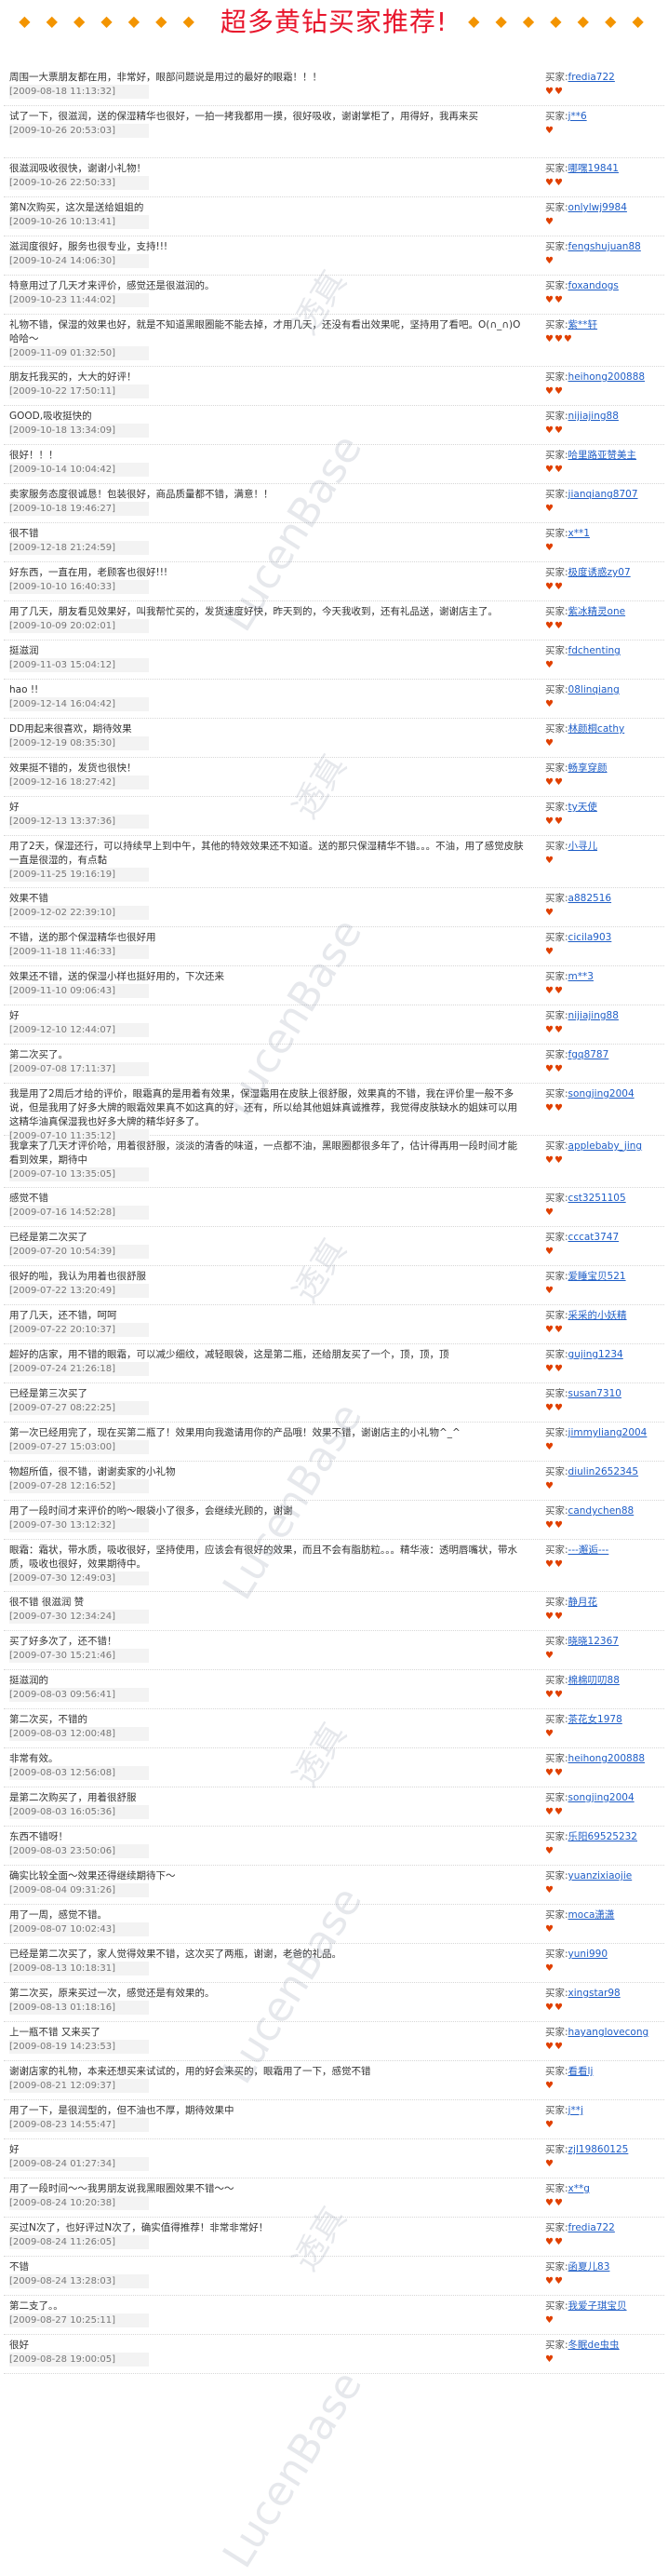 The width and height of the screenshot is (668, 2576). Describe the element at coordinates (605, 85) in the screenshot. I see `buyer-info: 买家:fredia722 ♥♥` at that location.